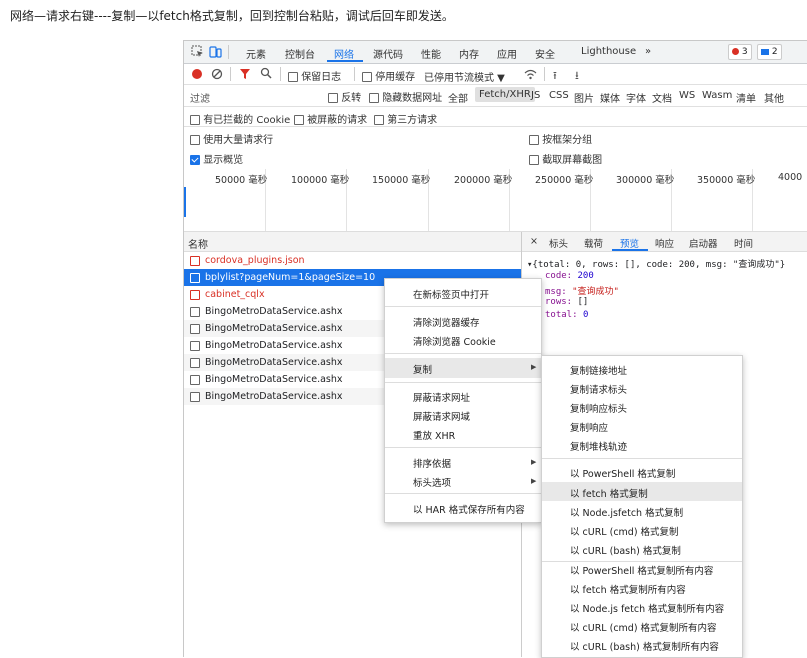  What do you see at coordinates (687, 95) in the screenshot?
I see `type-filter-ws: WS` at bounding box center [687, 95].